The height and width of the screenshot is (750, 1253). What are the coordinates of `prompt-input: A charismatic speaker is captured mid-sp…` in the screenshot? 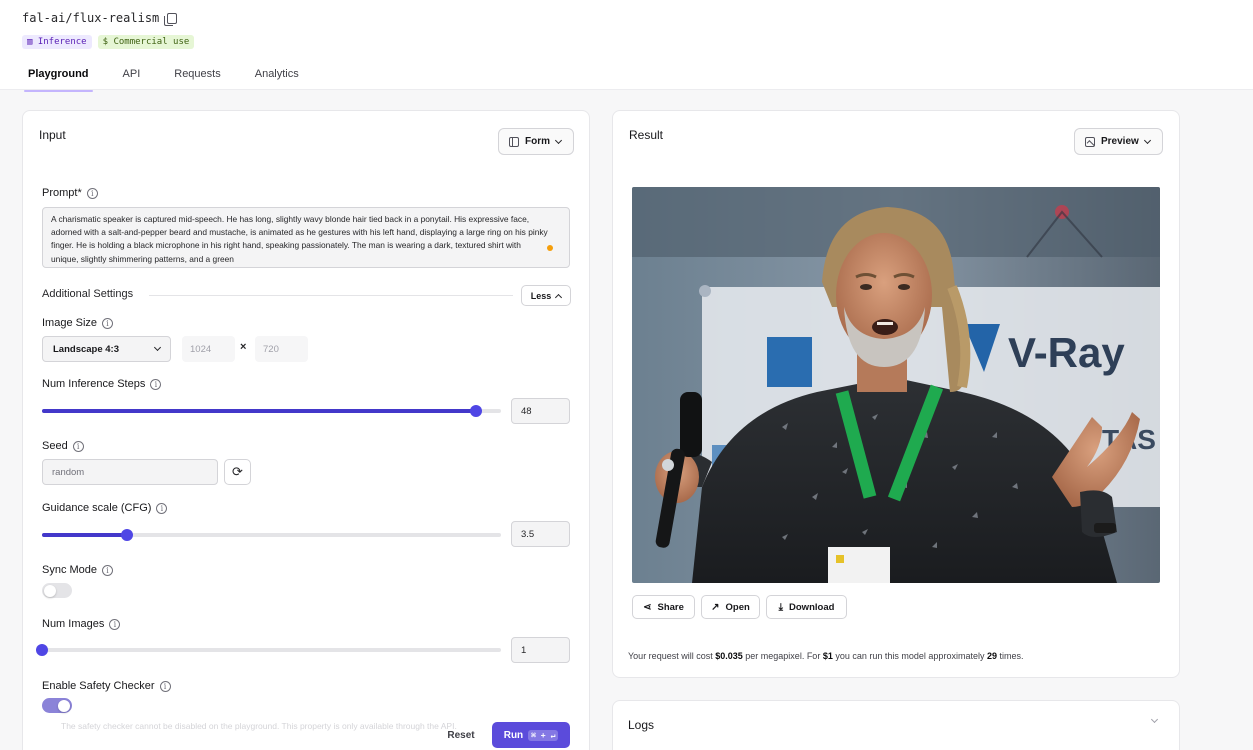 It's located at (306, 237).